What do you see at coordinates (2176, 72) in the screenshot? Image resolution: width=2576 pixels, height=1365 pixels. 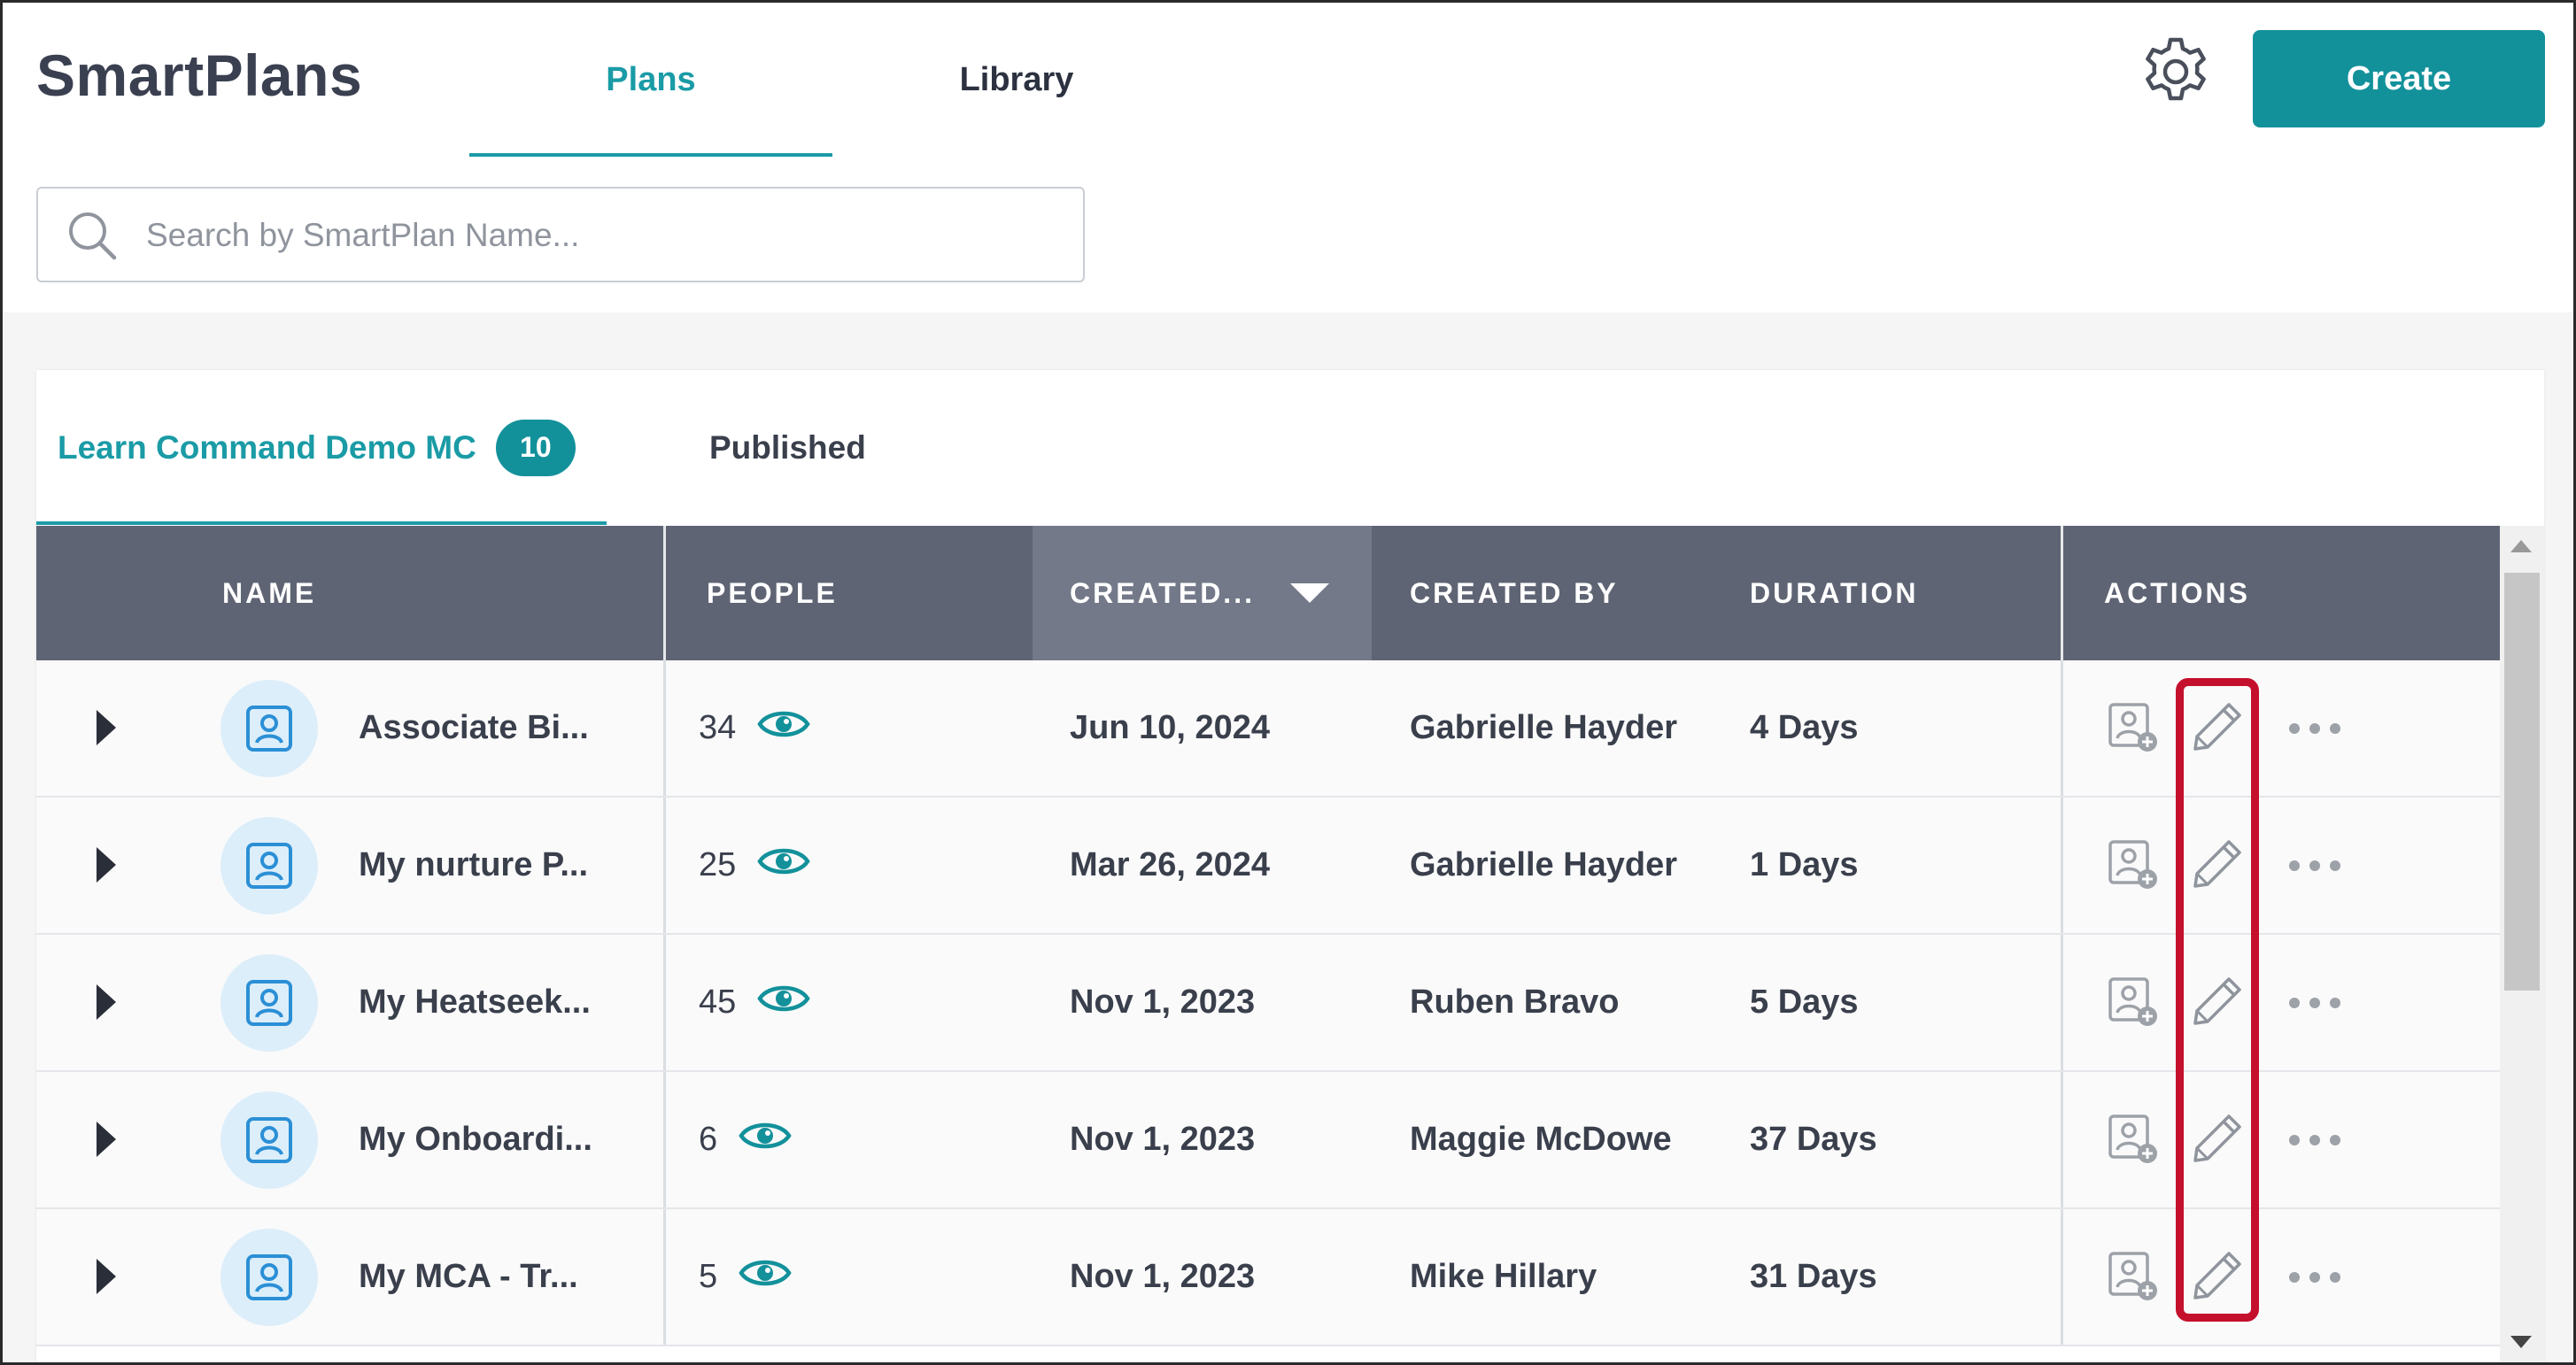 I see `gear-icon` at bounding box center [2176, 72].